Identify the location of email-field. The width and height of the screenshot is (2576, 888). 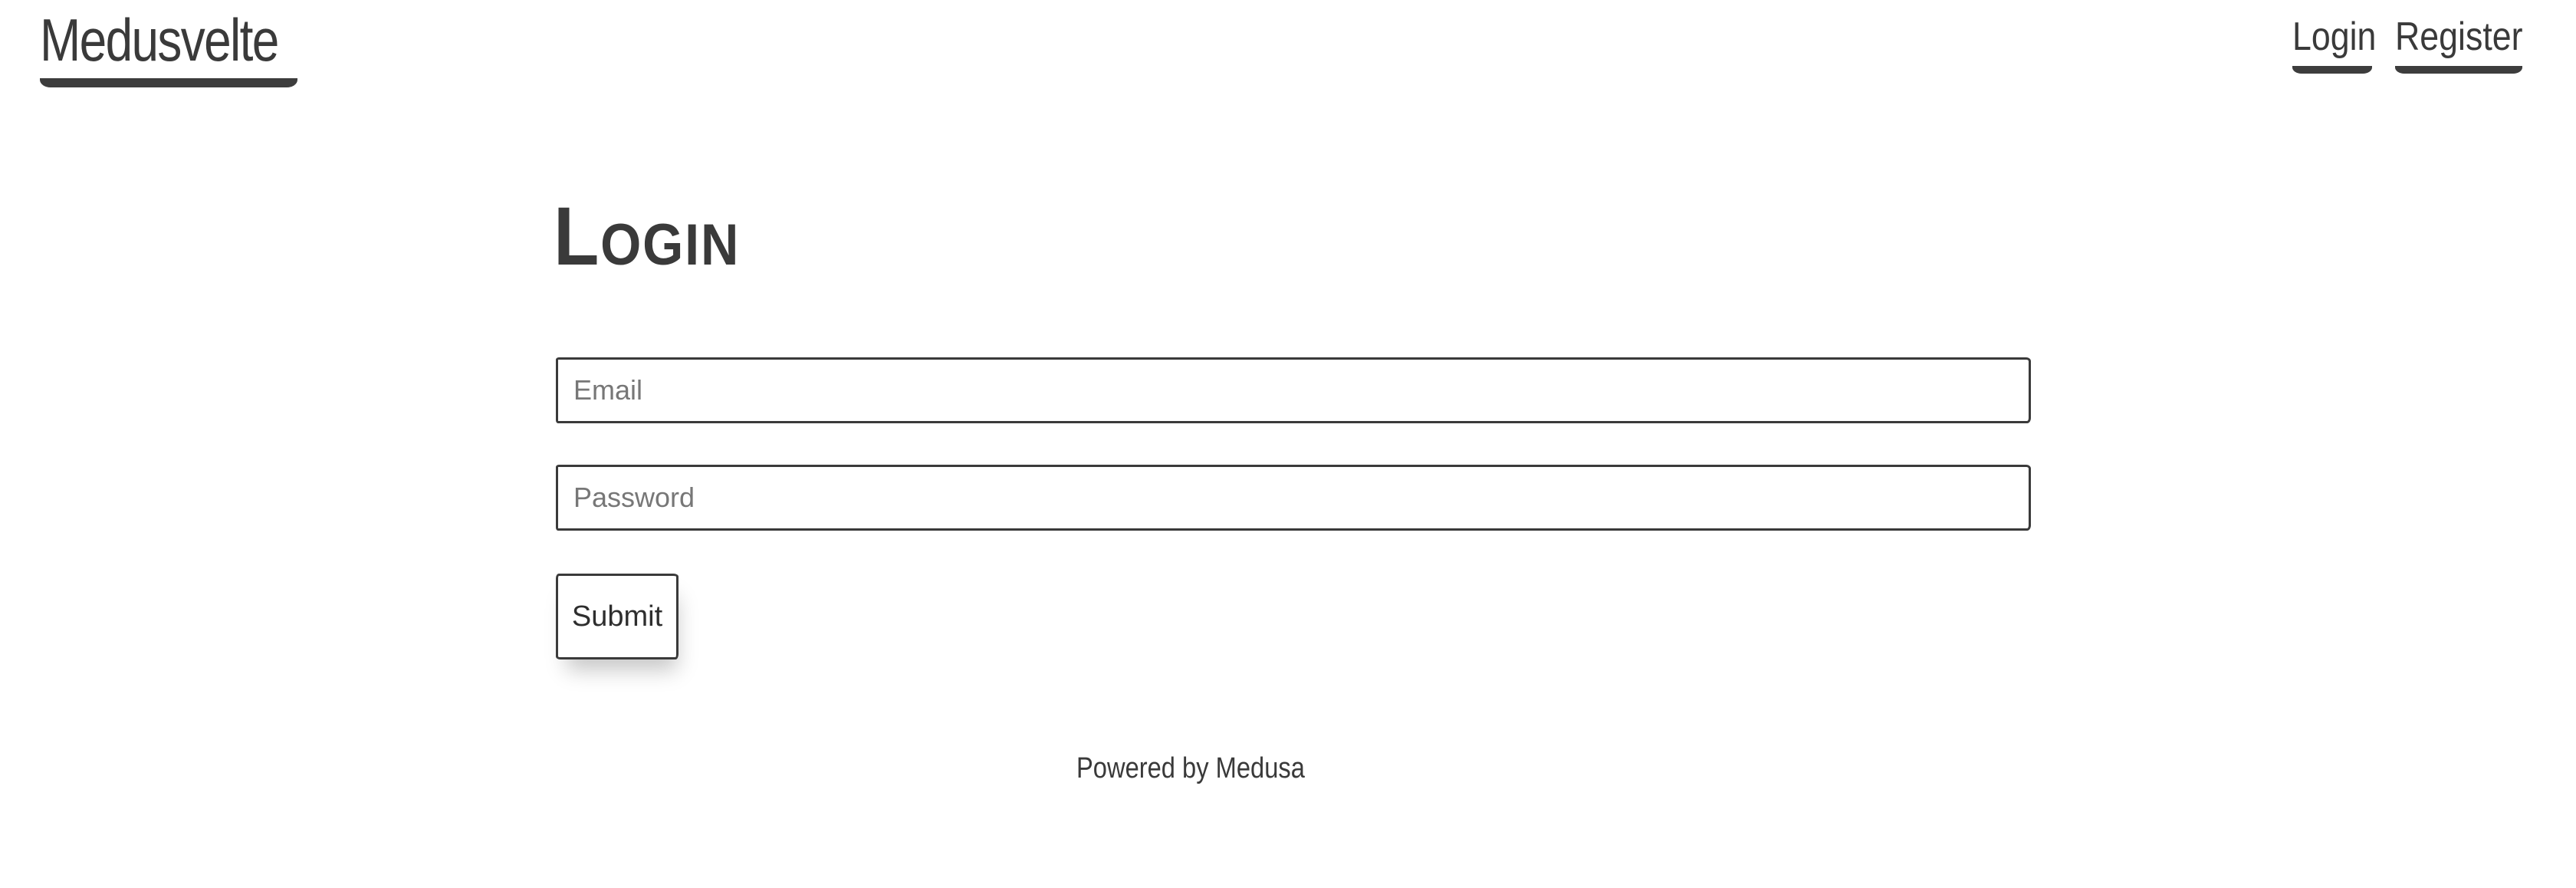
(1293, 390).